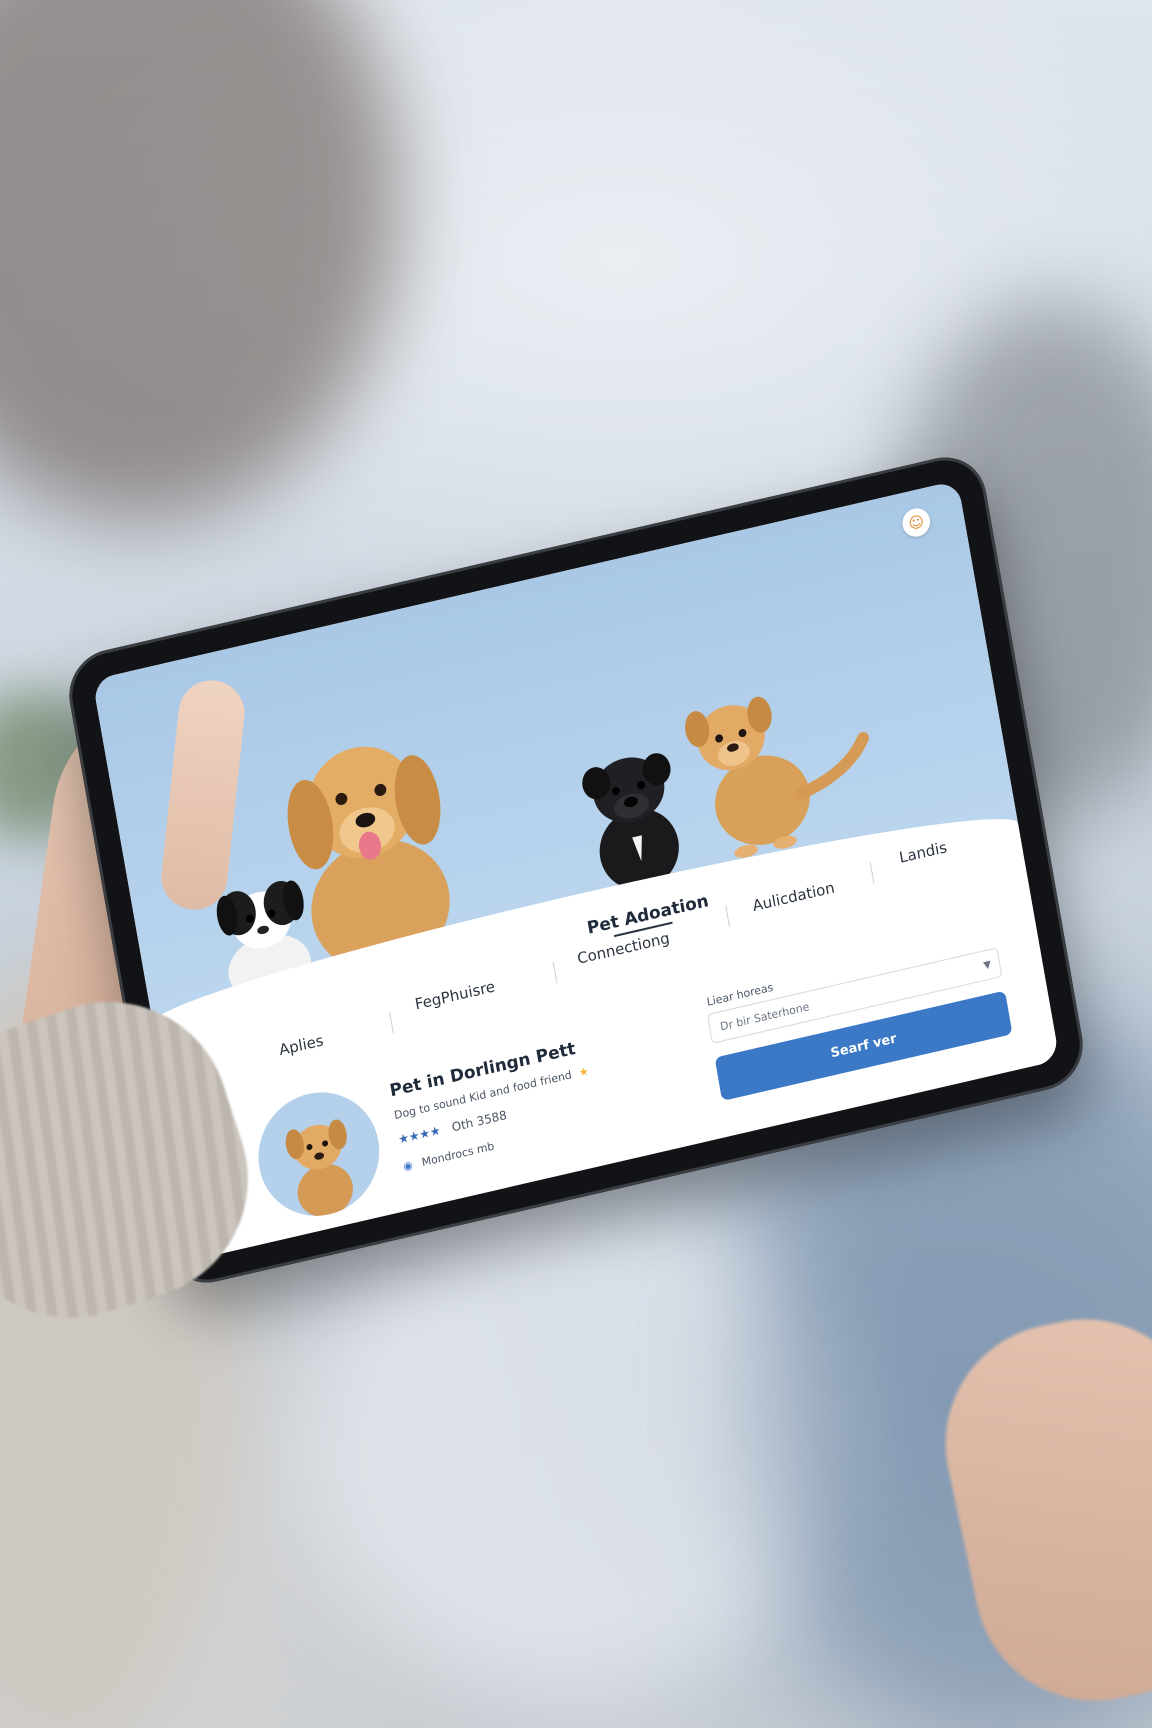 Image resolution: width=1152 pixels, height=1728 pixels. What do you see at coordinates (916, 522) in the screenshot?
I see `user-icon: ☺` at bounding box center [916, 522].